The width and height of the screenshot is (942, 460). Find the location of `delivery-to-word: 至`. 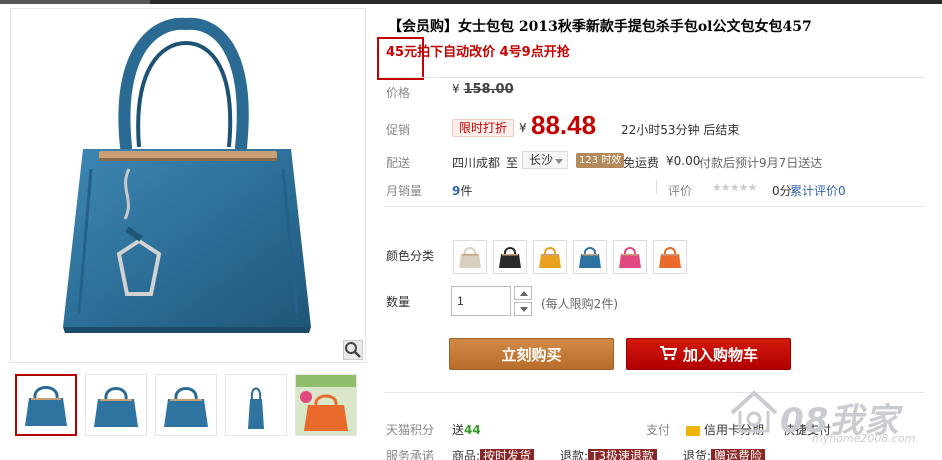

delivery-to-word: 至 is located at coordinates (512, 163).